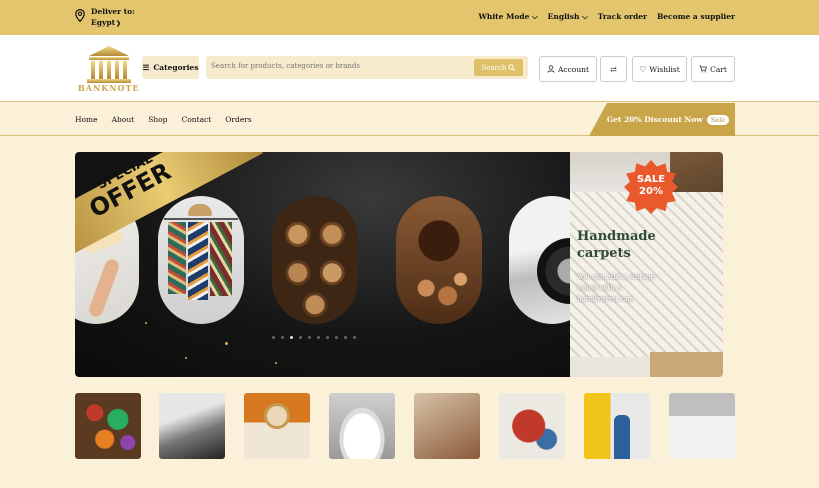 Image resolution: width=819 pixels, height=488 pixels. What do you see at coordinates (103, 22) in the screenshot?
I see `deliver-country: Egypt` at bounding box center [103, 22].